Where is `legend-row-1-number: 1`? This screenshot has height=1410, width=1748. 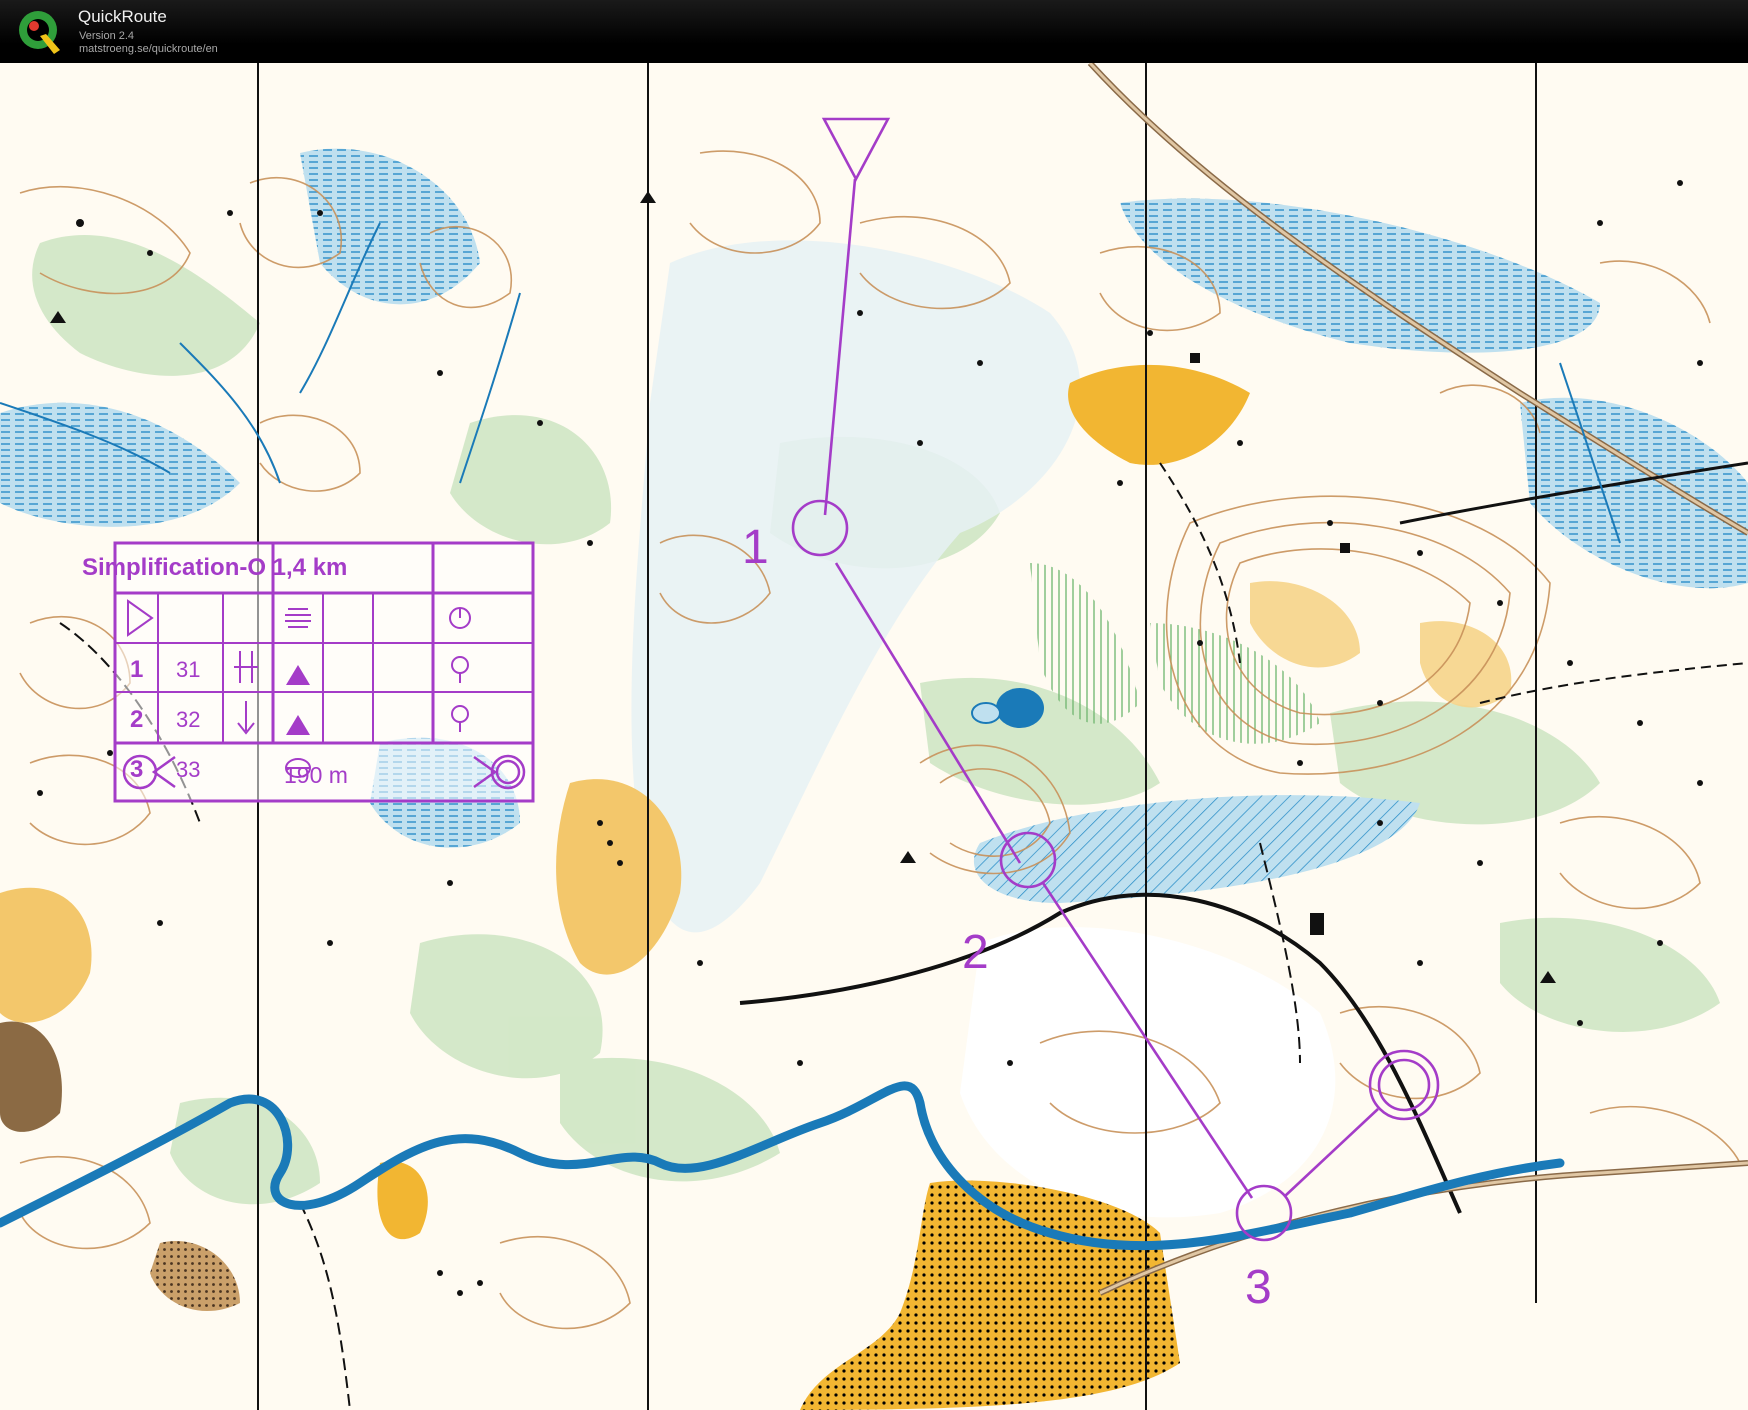
legend-row-1-number: 1 is located at coordinates (136, 669).